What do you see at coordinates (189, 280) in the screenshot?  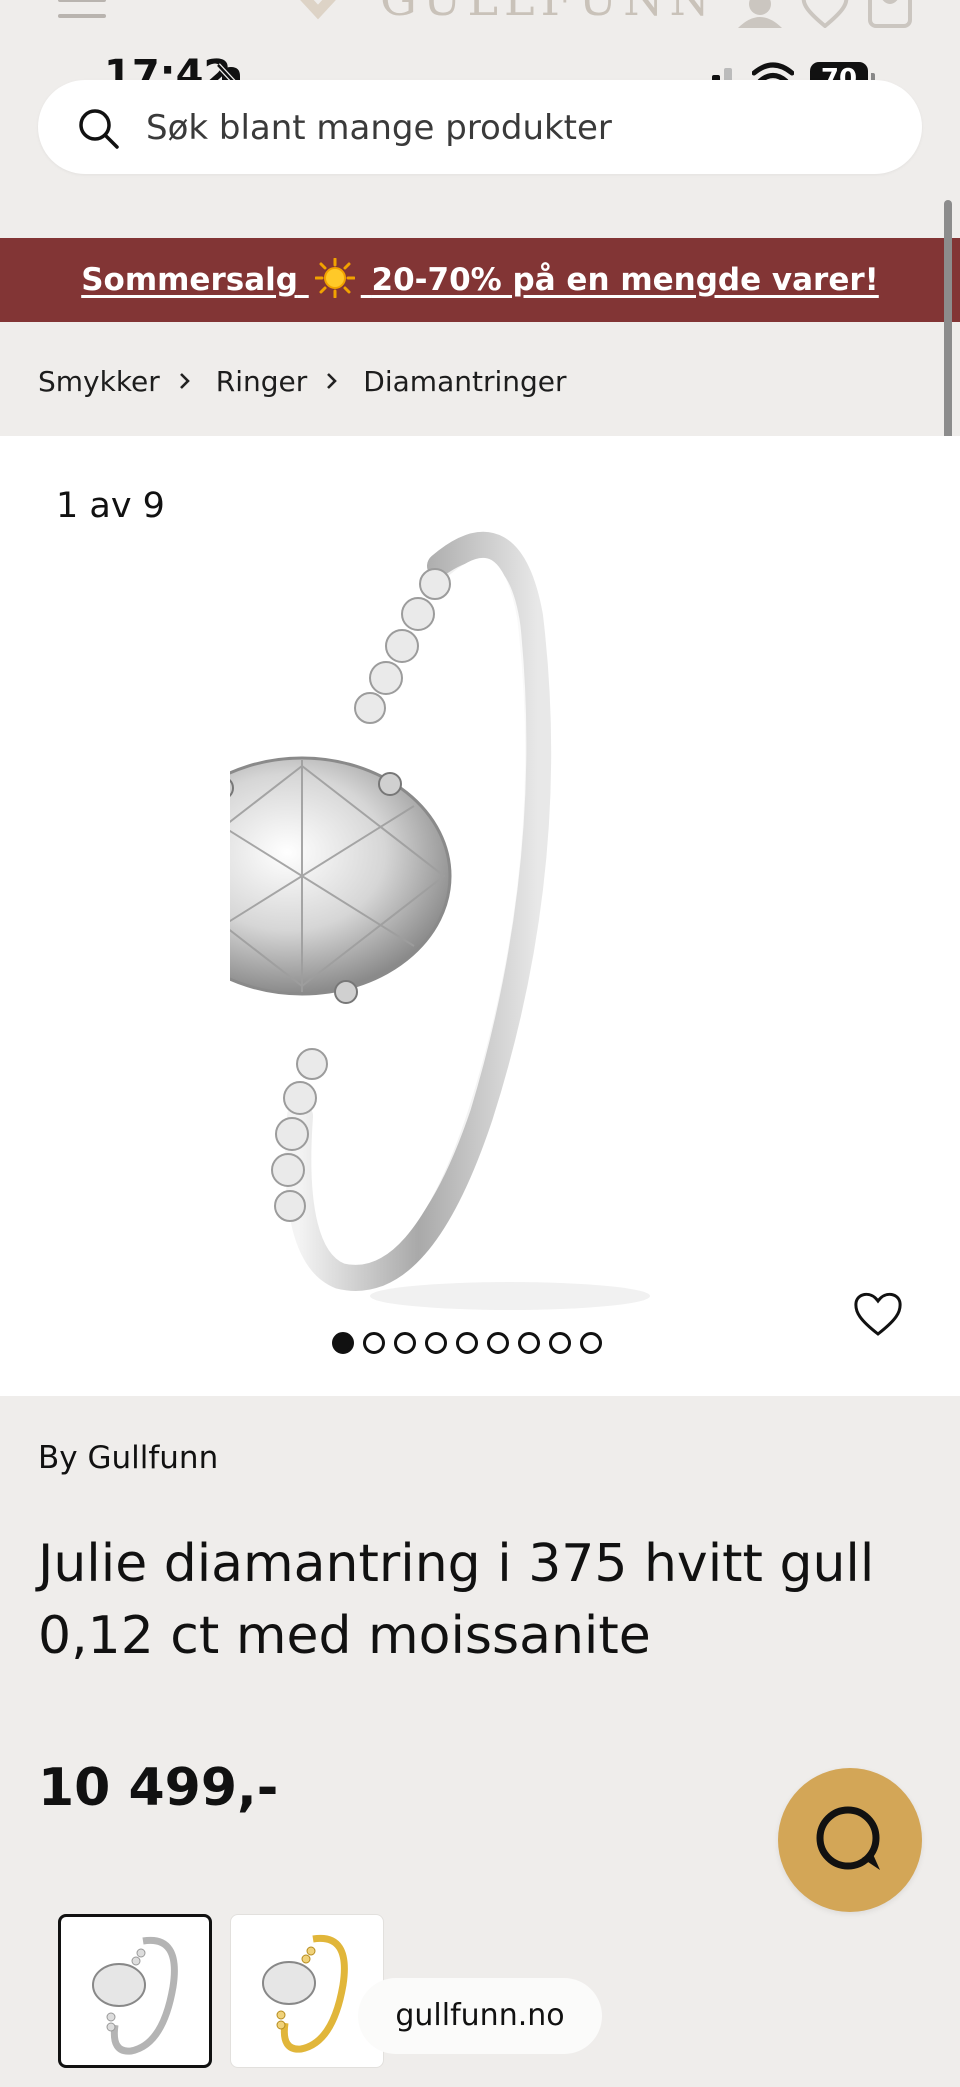 I see `promo-text-start: Sommersalg` at bounding box center [189, 280].